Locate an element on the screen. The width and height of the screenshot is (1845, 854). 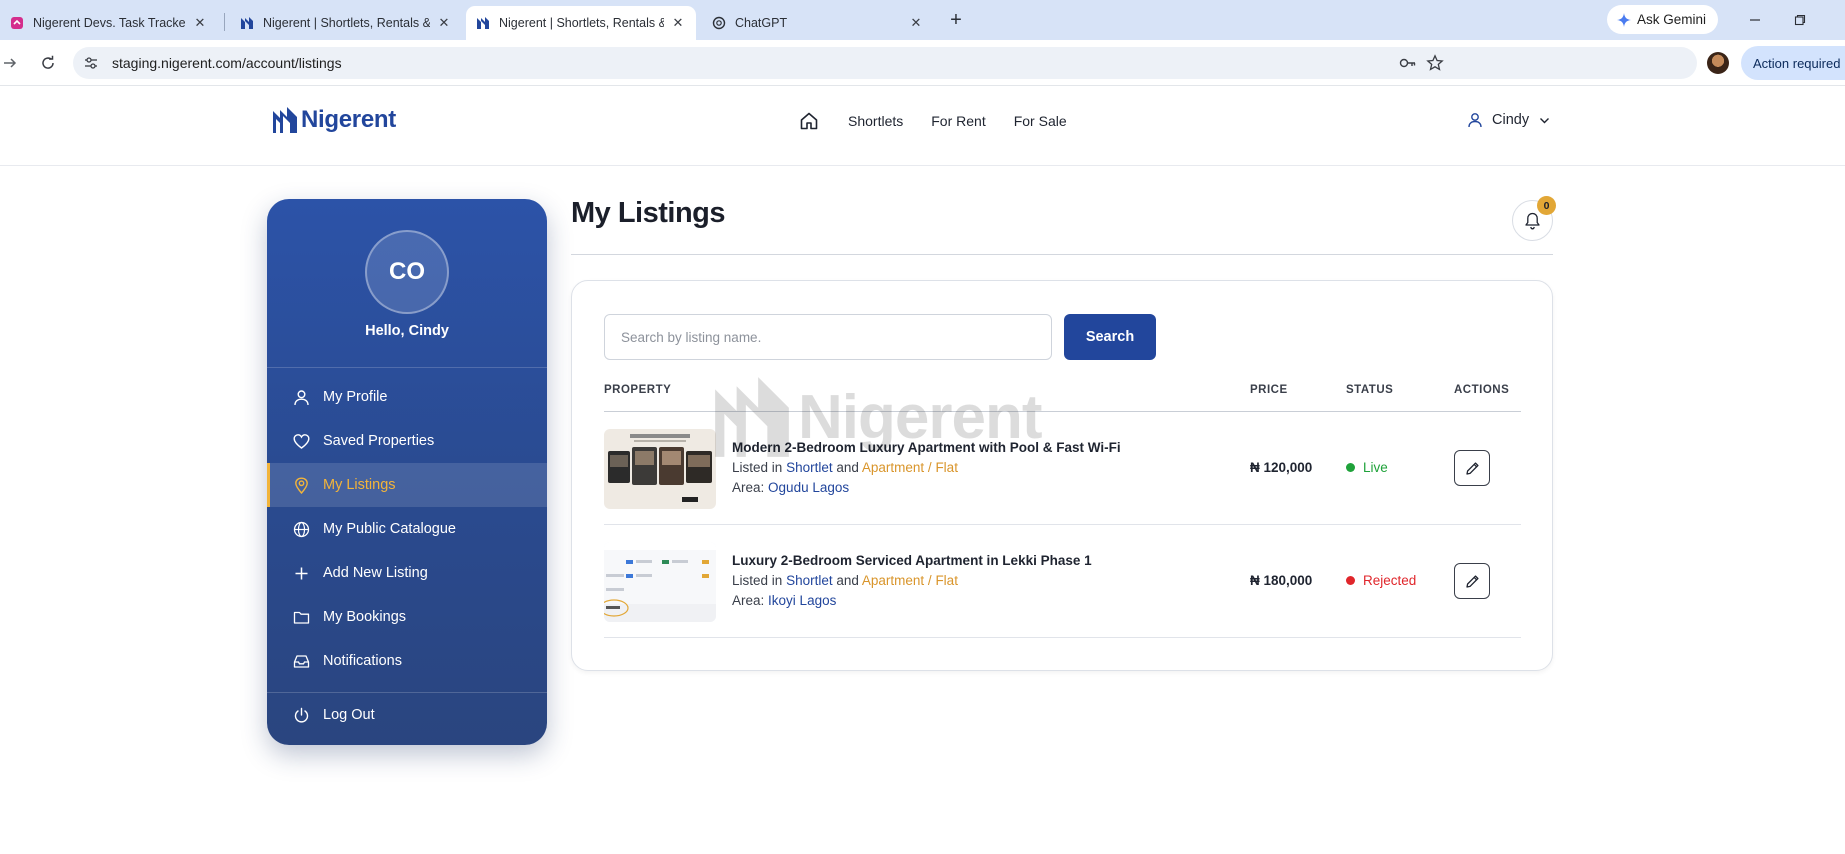
sidebar-item-my-listings: My Listings is located at coordinates (407, 485).